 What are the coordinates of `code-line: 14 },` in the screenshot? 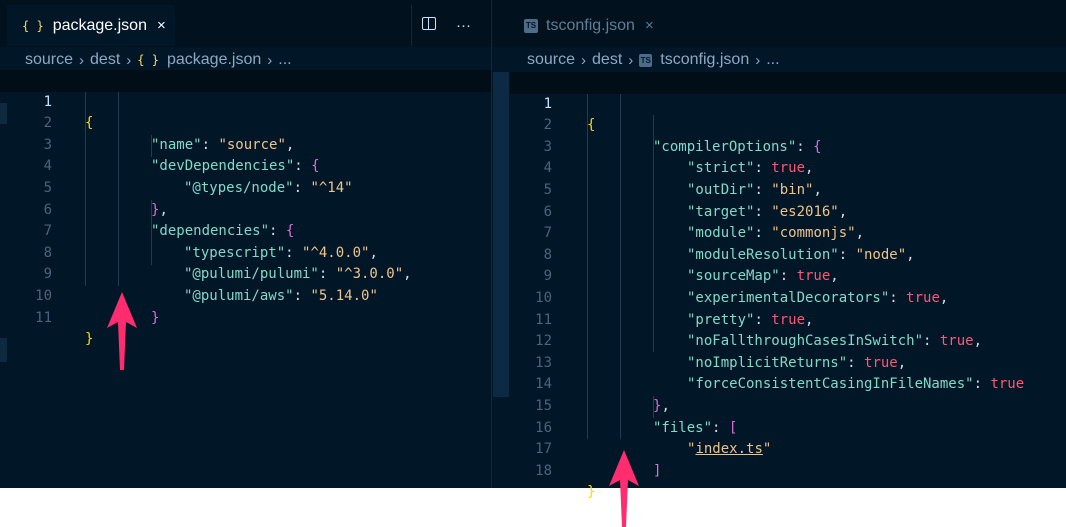 It's located at (602, 395).